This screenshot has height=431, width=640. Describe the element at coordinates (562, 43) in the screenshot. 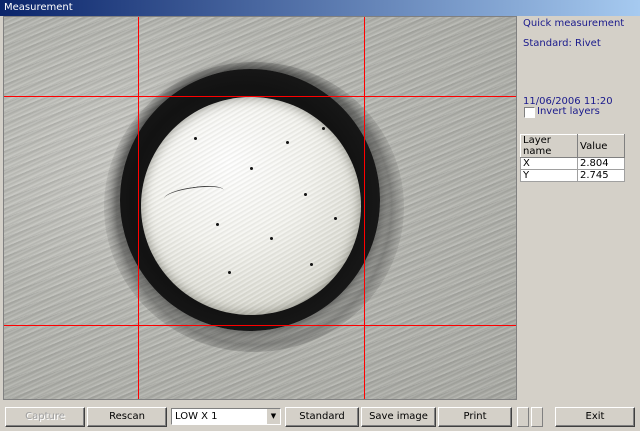

I see `standard-label: Standard: Rivet` at that location.